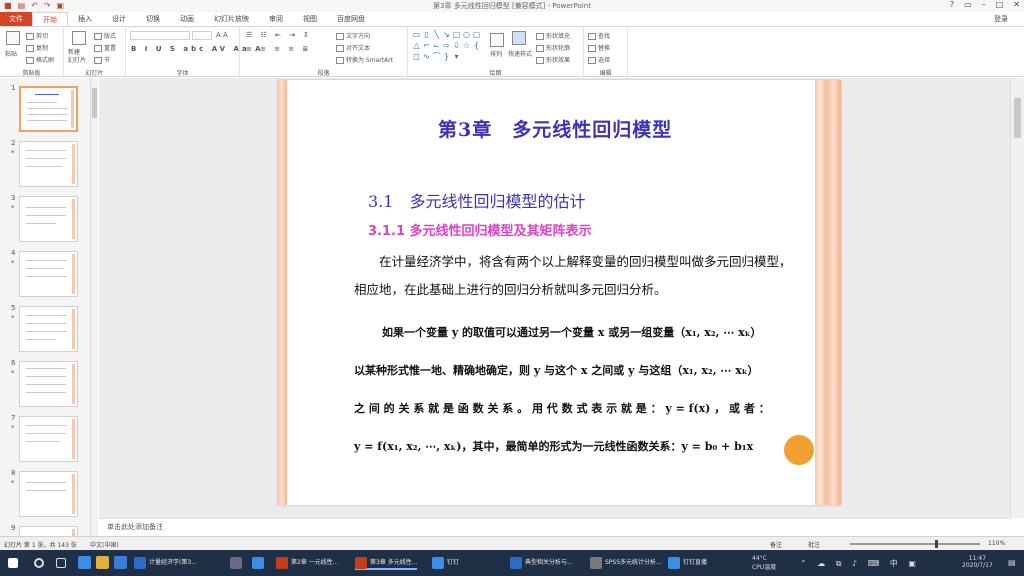 The width and height of the screenshot is (1024, 576). What do you see at coordinates (37, 47) in the screenshot?
I see `copy-button: 复制` at bounding box center [37, 47].